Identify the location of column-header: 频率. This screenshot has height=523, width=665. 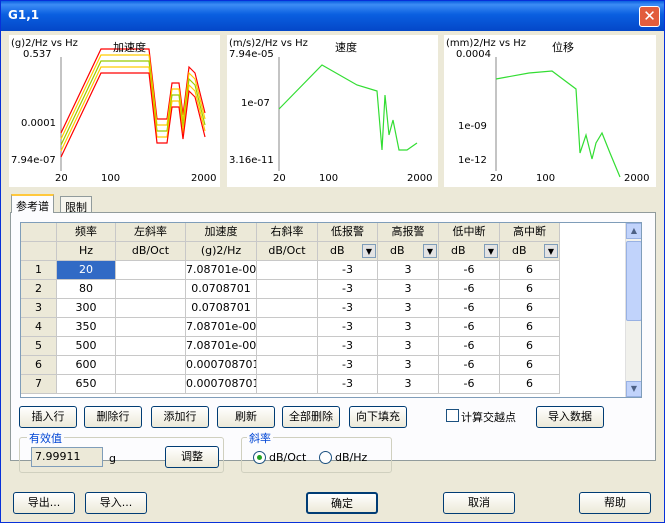
(86, 232).